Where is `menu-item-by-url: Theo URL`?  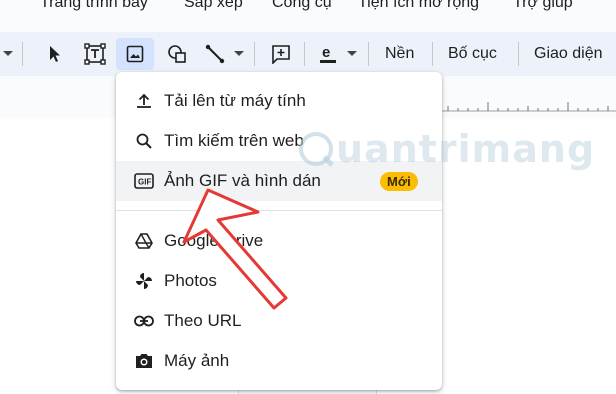
menu-item-by-url: Theo URL is located at coordinates (279, 321).